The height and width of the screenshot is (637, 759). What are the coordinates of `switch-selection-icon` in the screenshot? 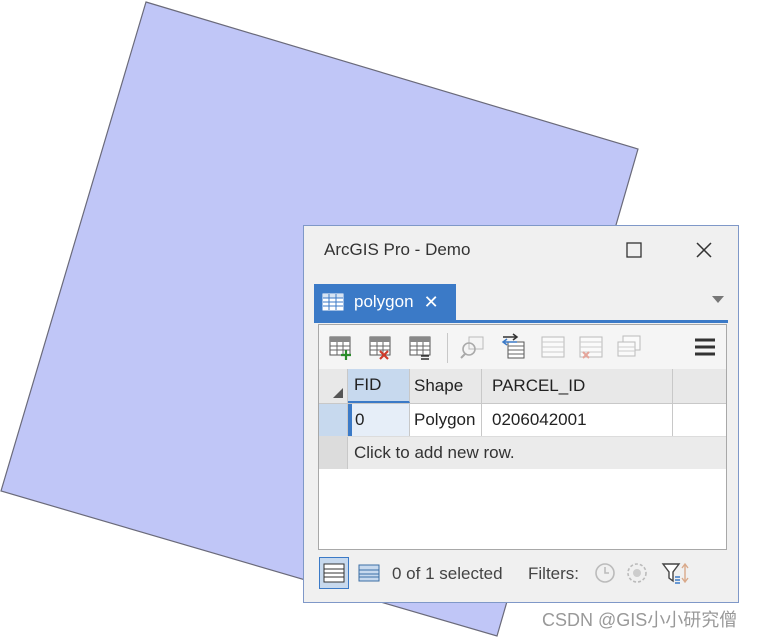 It's located at (513, 346).